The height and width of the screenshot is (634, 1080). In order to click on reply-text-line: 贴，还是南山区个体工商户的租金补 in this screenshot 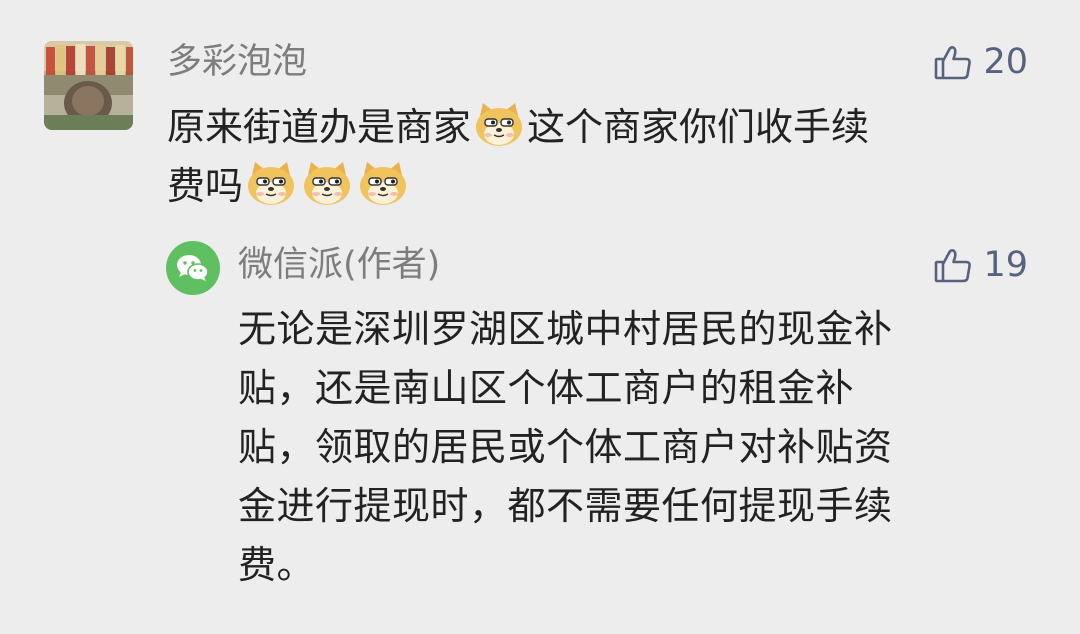, I will do `click(546, 388)`.